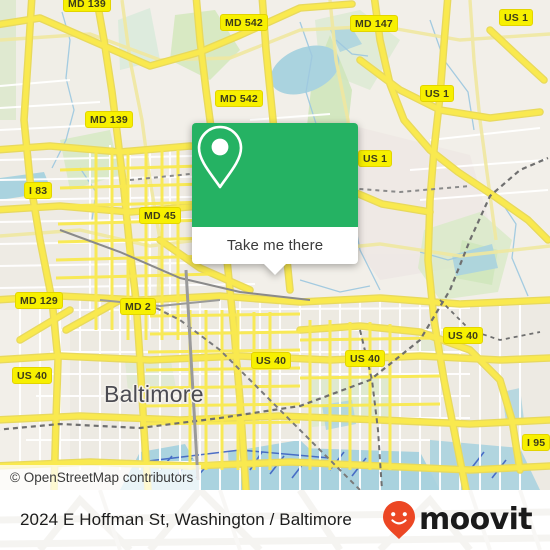  What do you see at coordinates (275, 269) in the screenshot?
I see `popup-pointer-tail` at bounding box center [275, 269].